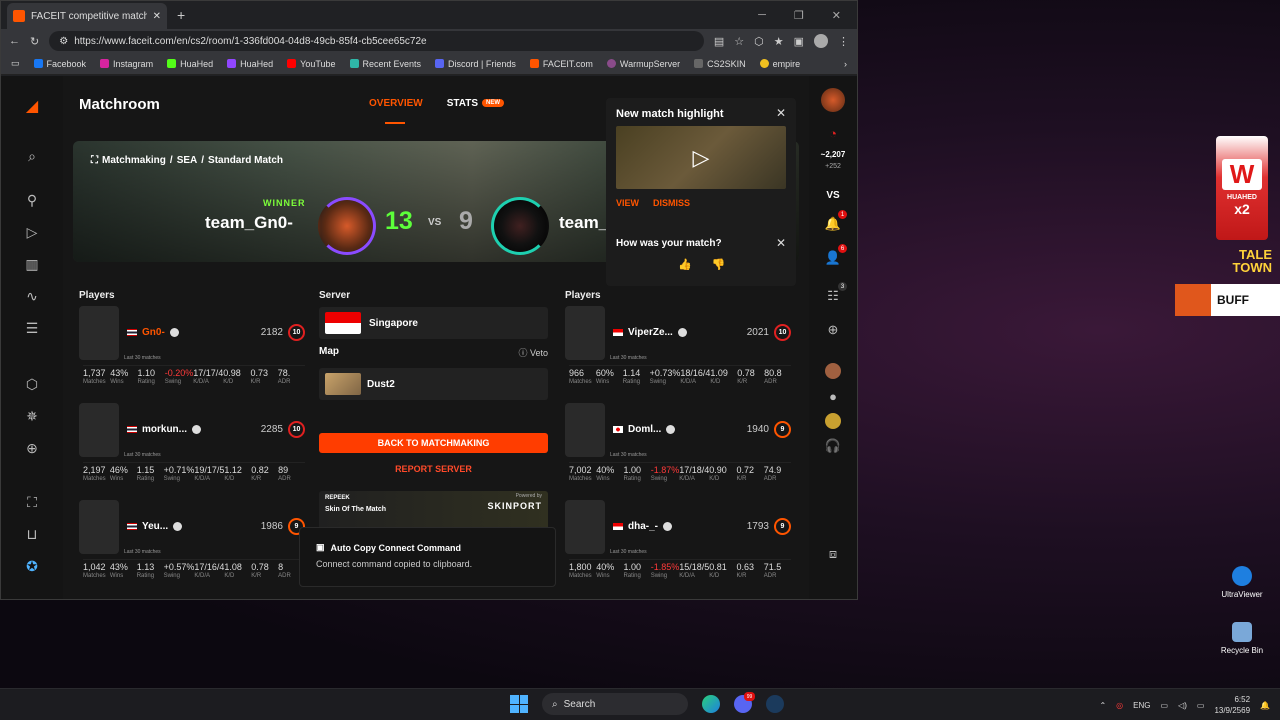 The image size is (1280, 720). I want to click on bookmark-cs2skin: CS2SKIN, so click(720, 64).